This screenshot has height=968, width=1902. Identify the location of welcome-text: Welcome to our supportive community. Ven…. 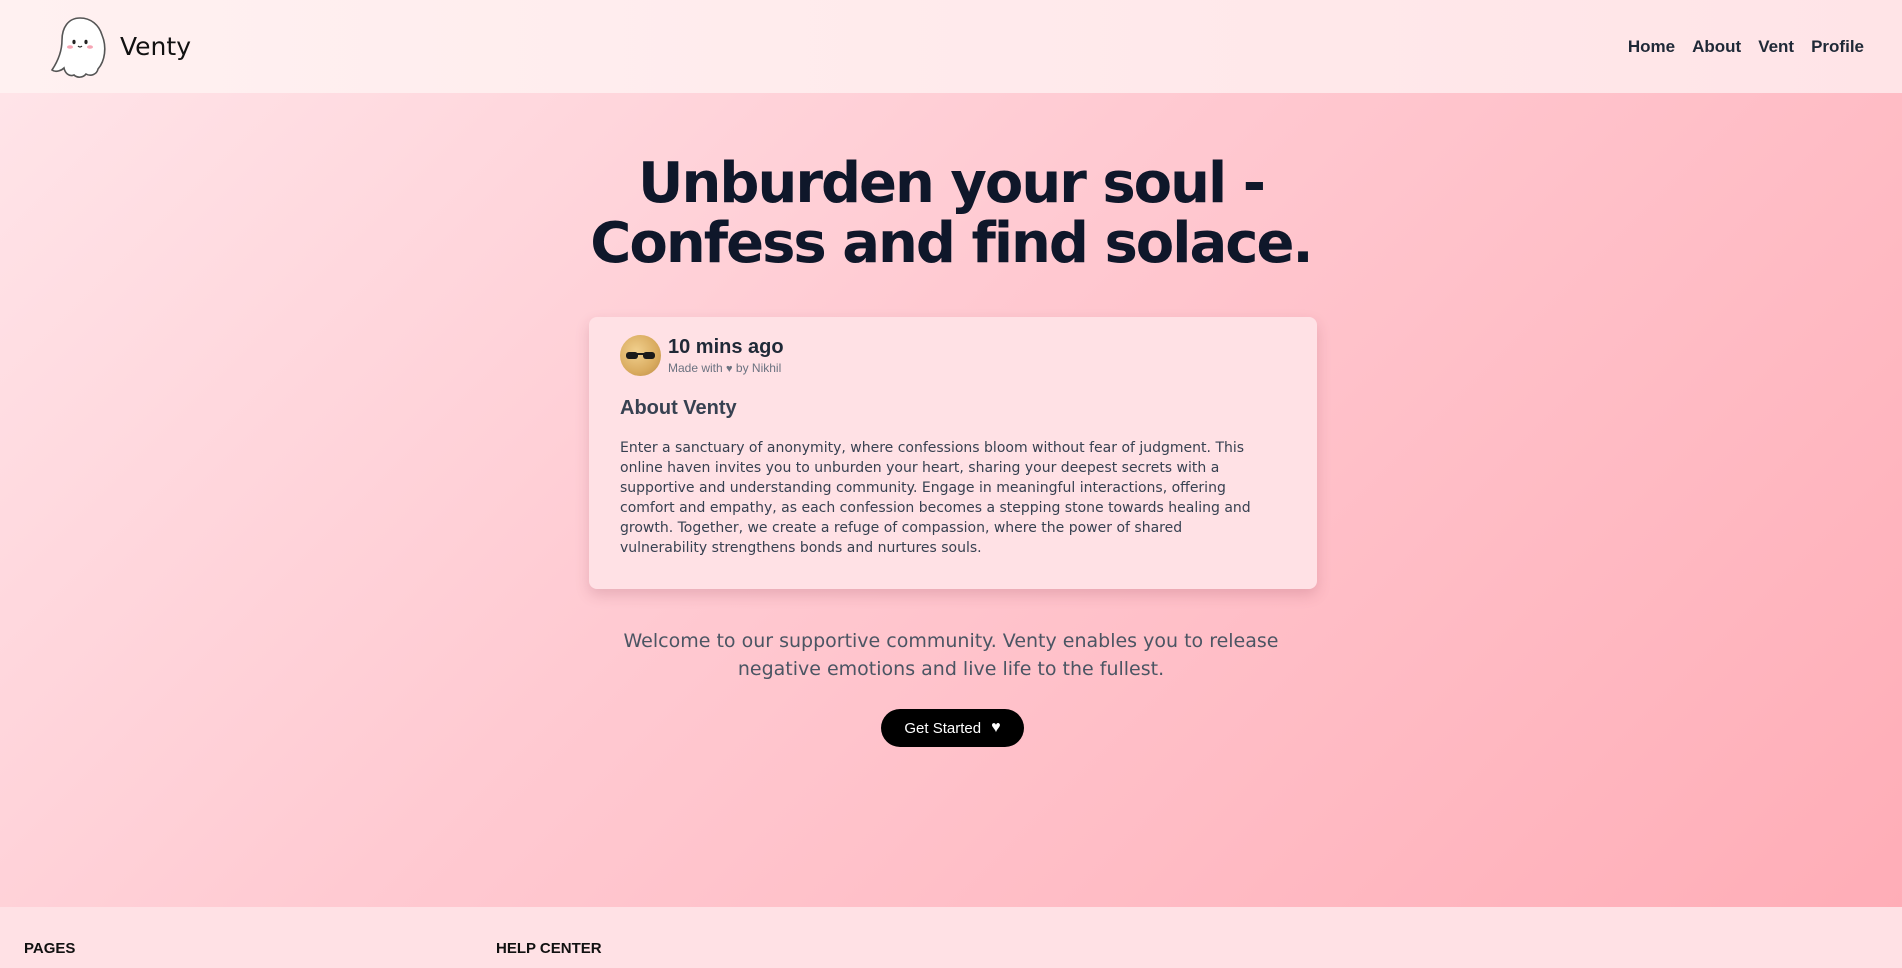
(951, 655).